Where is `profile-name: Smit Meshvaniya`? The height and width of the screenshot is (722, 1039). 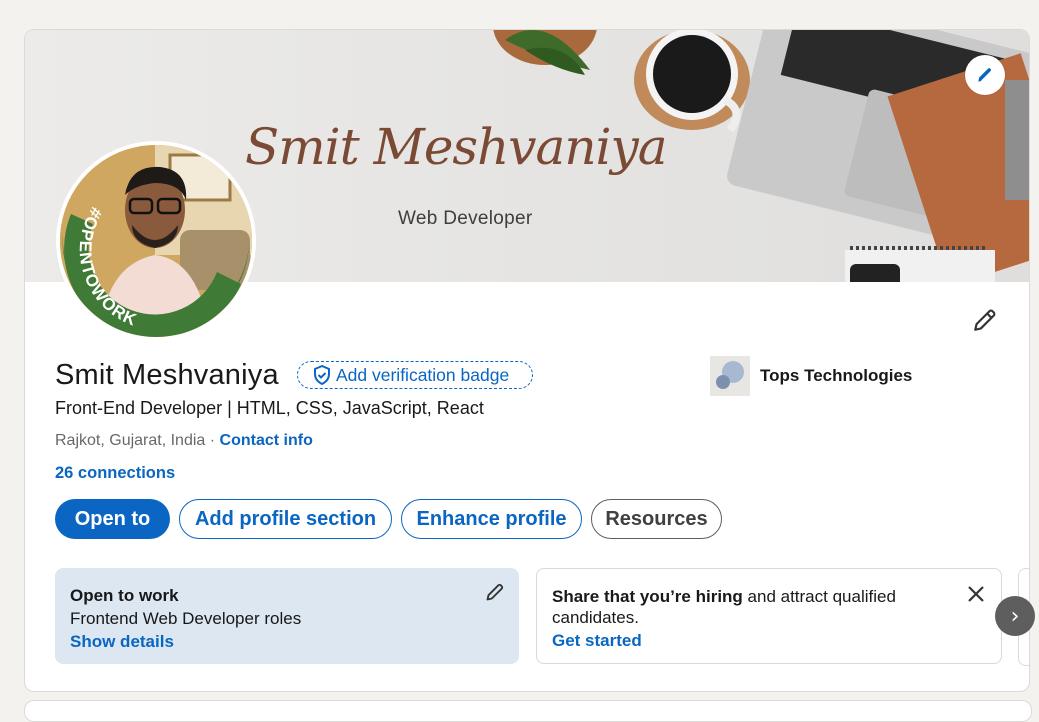
profile-name: Smit Meshvaniya is located at coordinates (167, 375).